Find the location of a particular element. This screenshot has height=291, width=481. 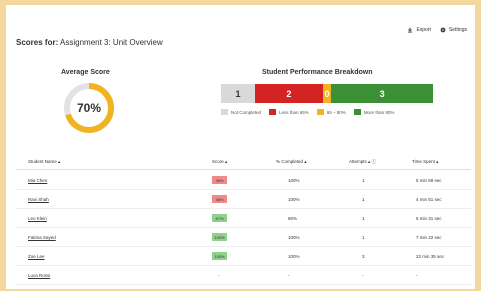

completed-cell: 60% is located at coordinates (293, 218).